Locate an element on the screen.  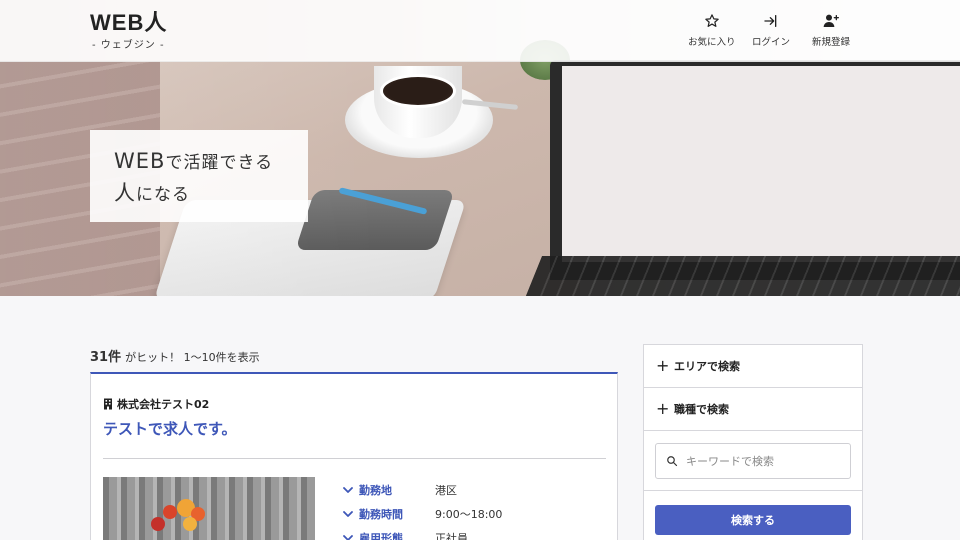
building-icon is located at coordinates (108, 404).